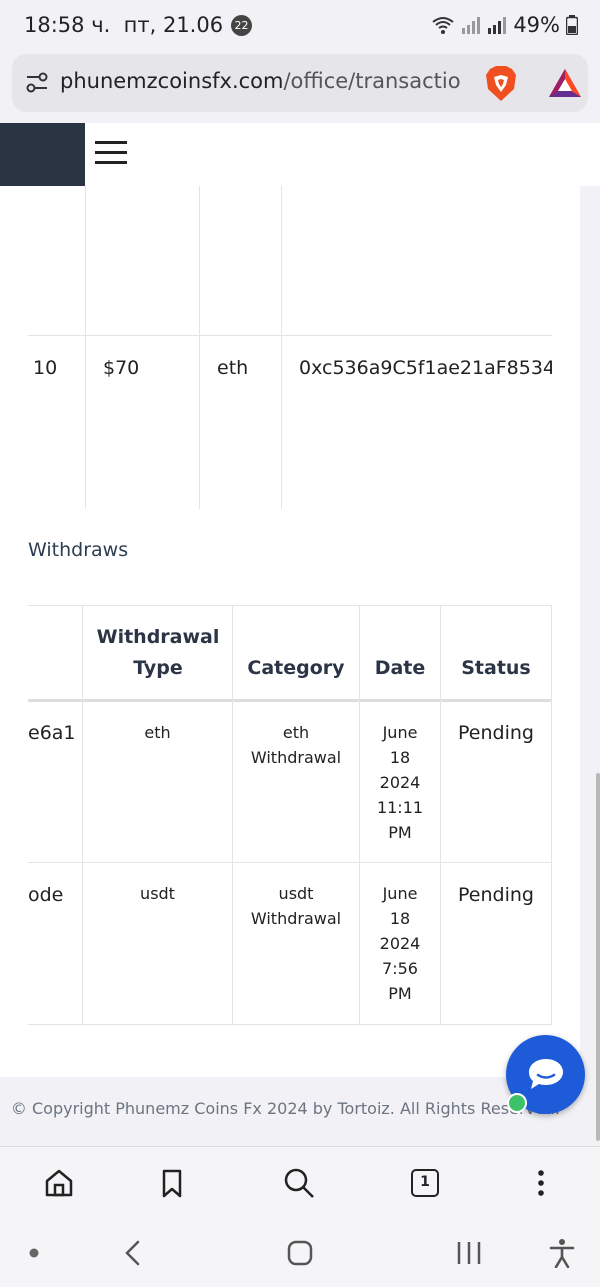 The image size is (600, 1287). Describe the element at coordinates (37, 83) in the screenshot. I see `site-settings-icon` at that location.